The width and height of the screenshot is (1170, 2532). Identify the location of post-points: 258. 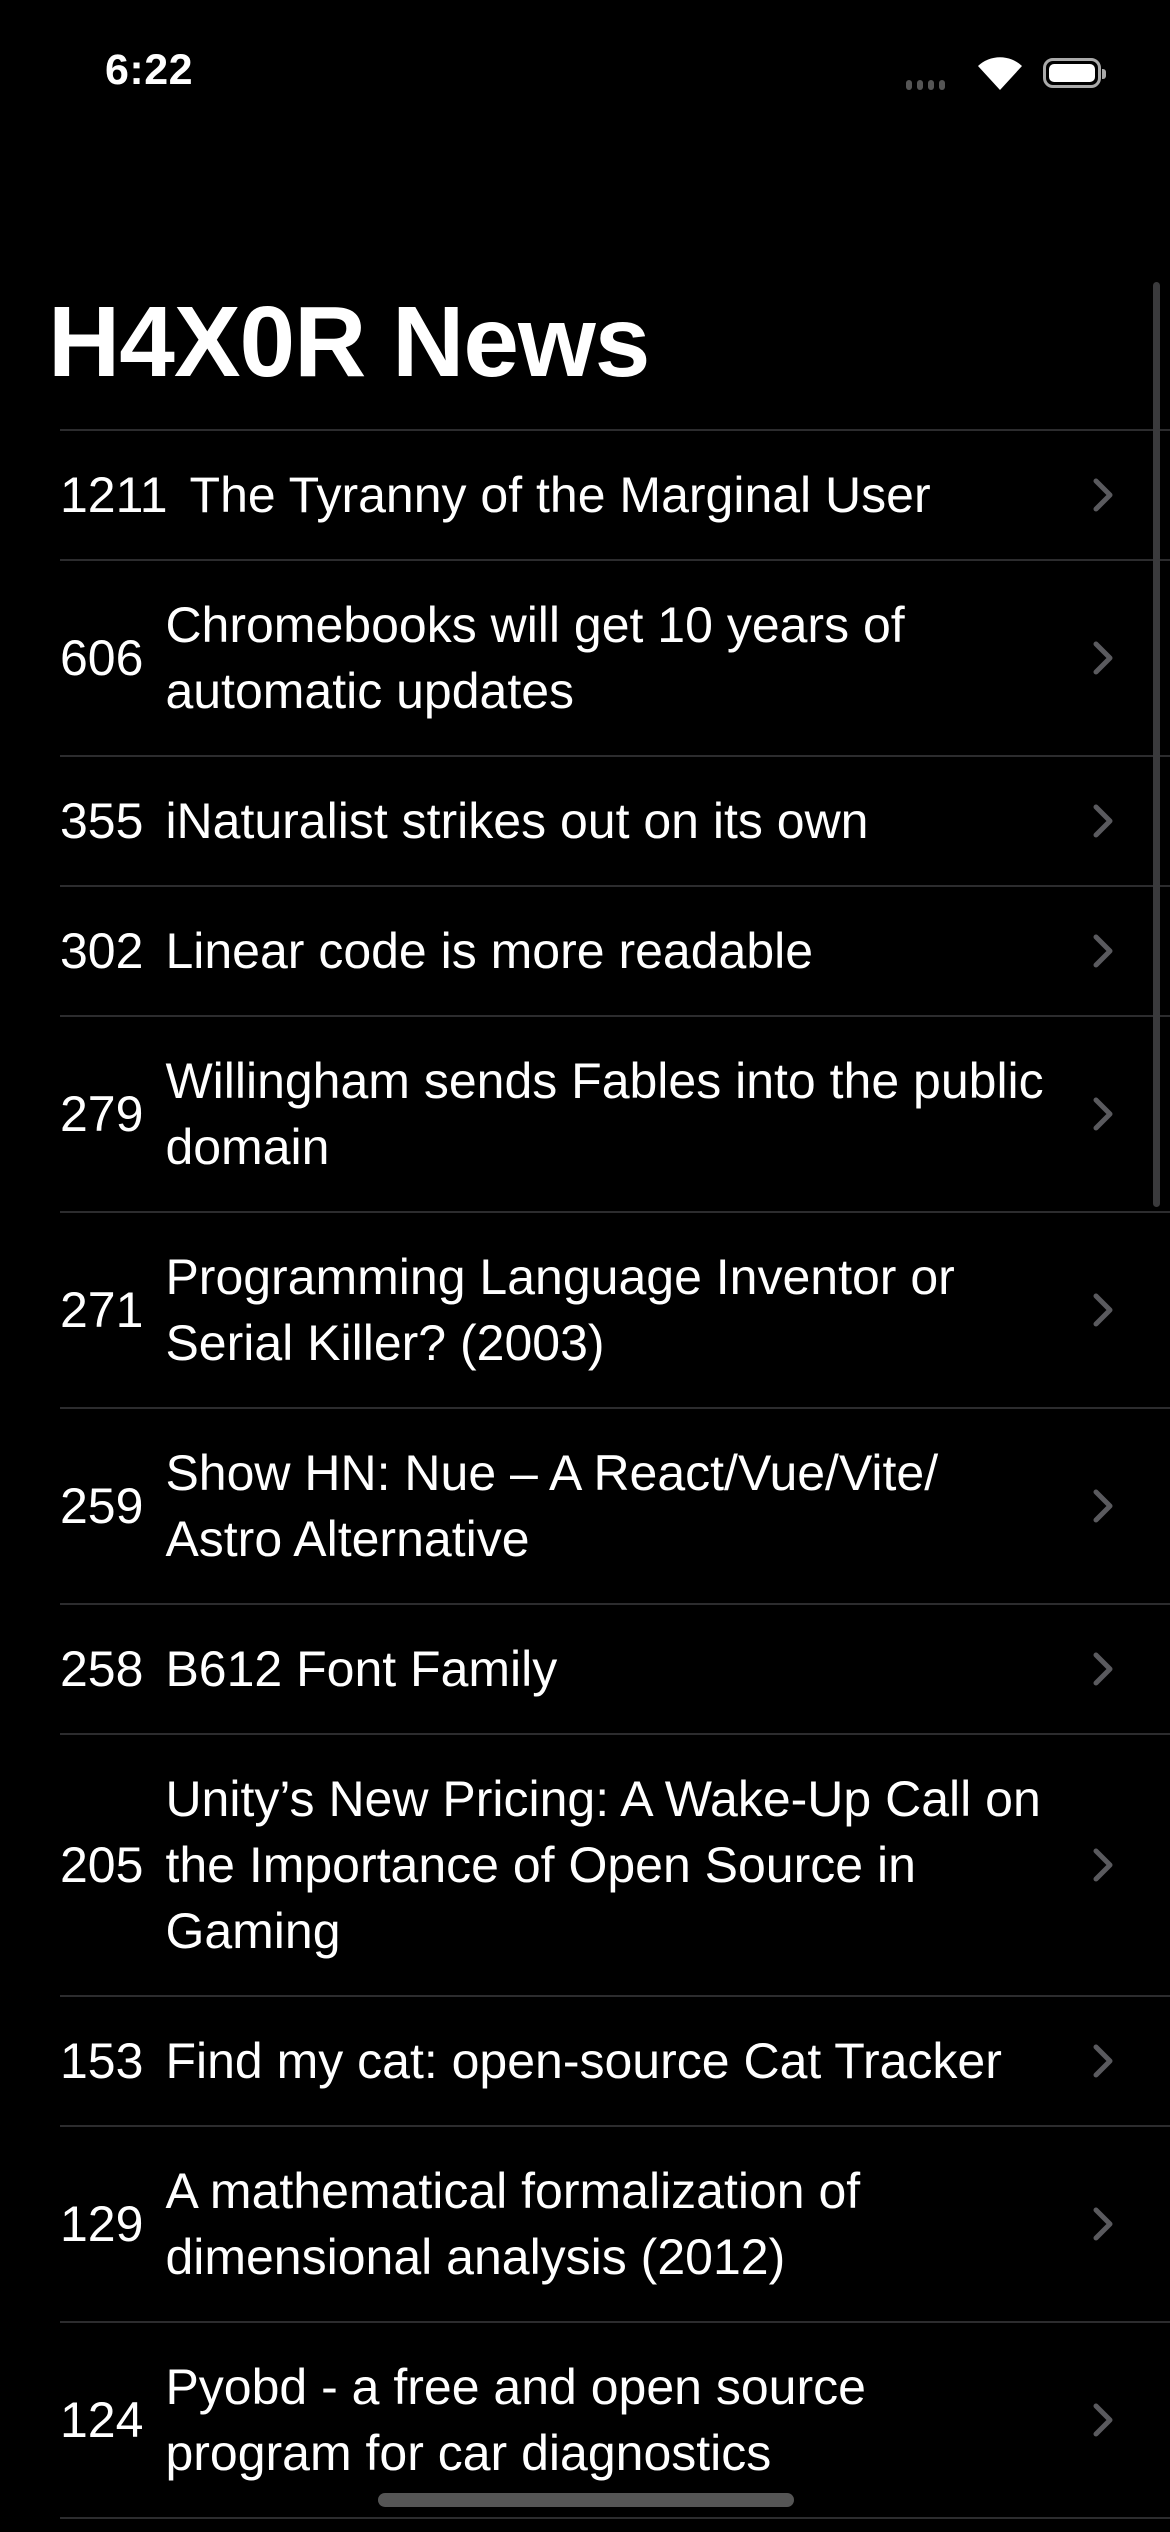
(102, 1669).